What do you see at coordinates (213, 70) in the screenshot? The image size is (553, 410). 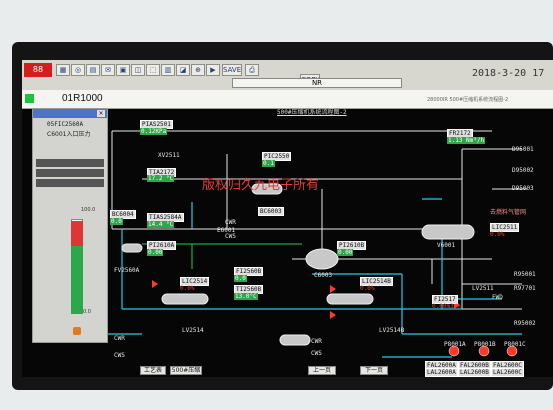 I see `toolbar-button-11: ▶` at bounding box center [213, 70].